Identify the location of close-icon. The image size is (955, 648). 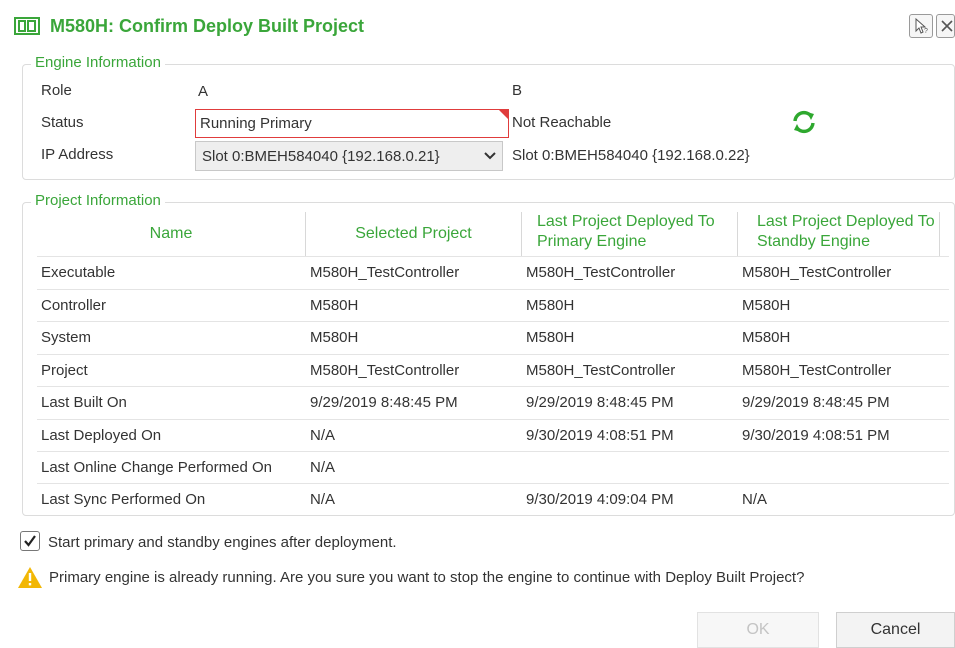
(947, 26).